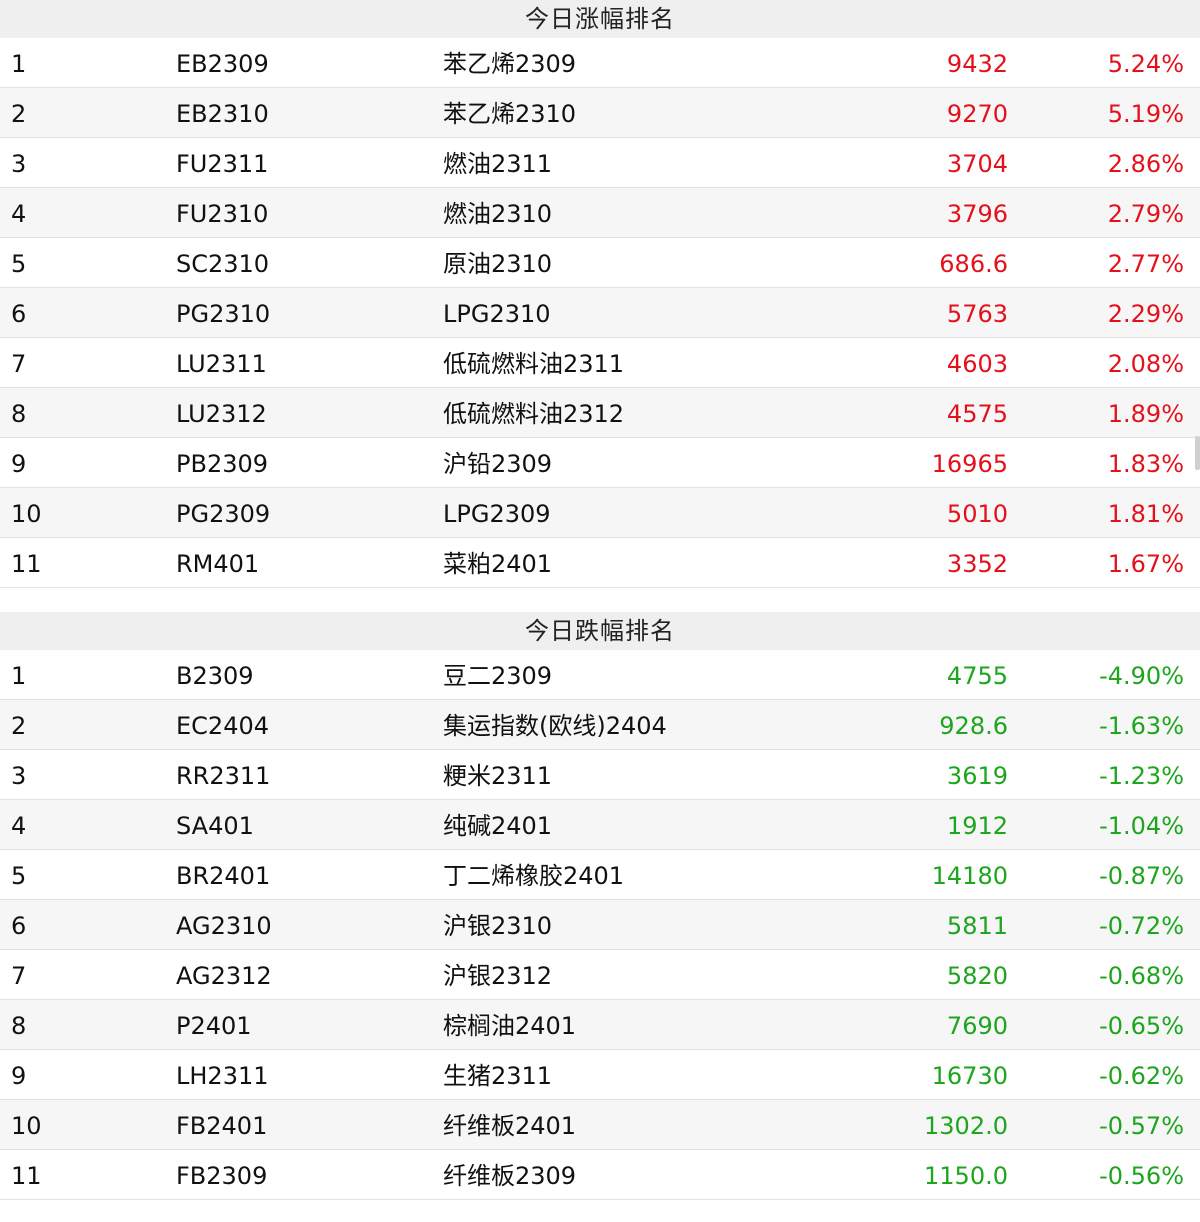  What do you see at coordinates (600, 463) in the screenshot?
I see `table-row: 9 PB2309 沪铅2309 16965 1.83%` at bounding box center [600, 463].